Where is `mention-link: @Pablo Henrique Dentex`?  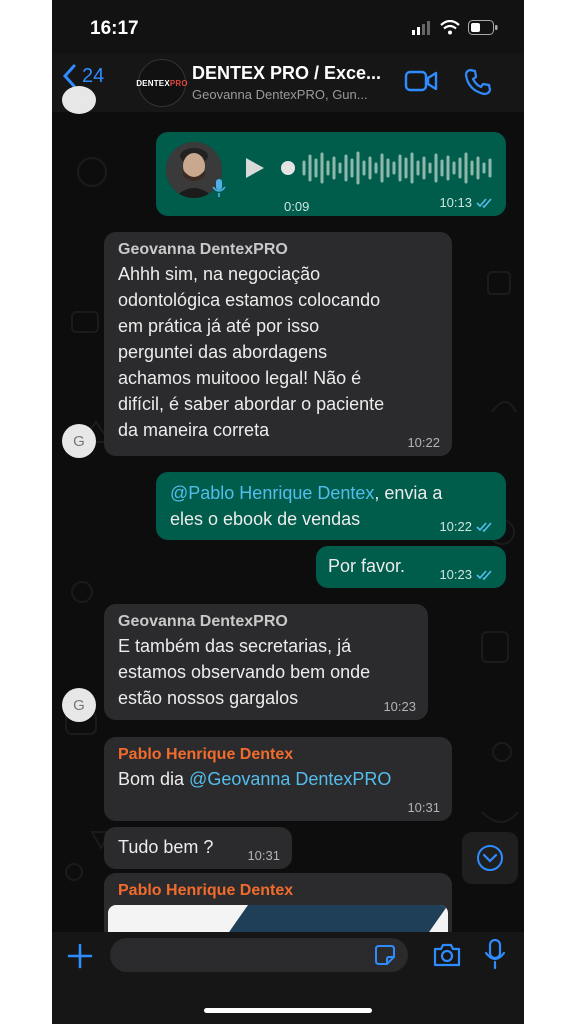
mention-link: @Pablo Henrique Dentex is located at coordinates (272, 493).